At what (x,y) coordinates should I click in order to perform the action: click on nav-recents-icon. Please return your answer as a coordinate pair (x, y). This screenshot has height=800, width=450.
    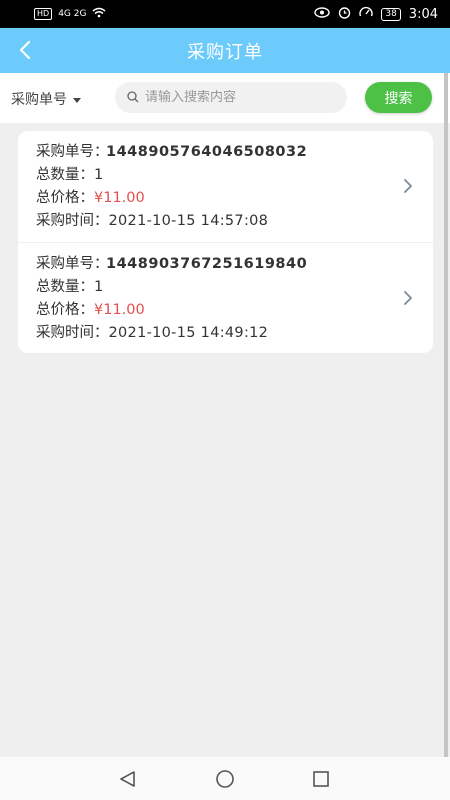
    Looking at the image, I should click on (321, 779).